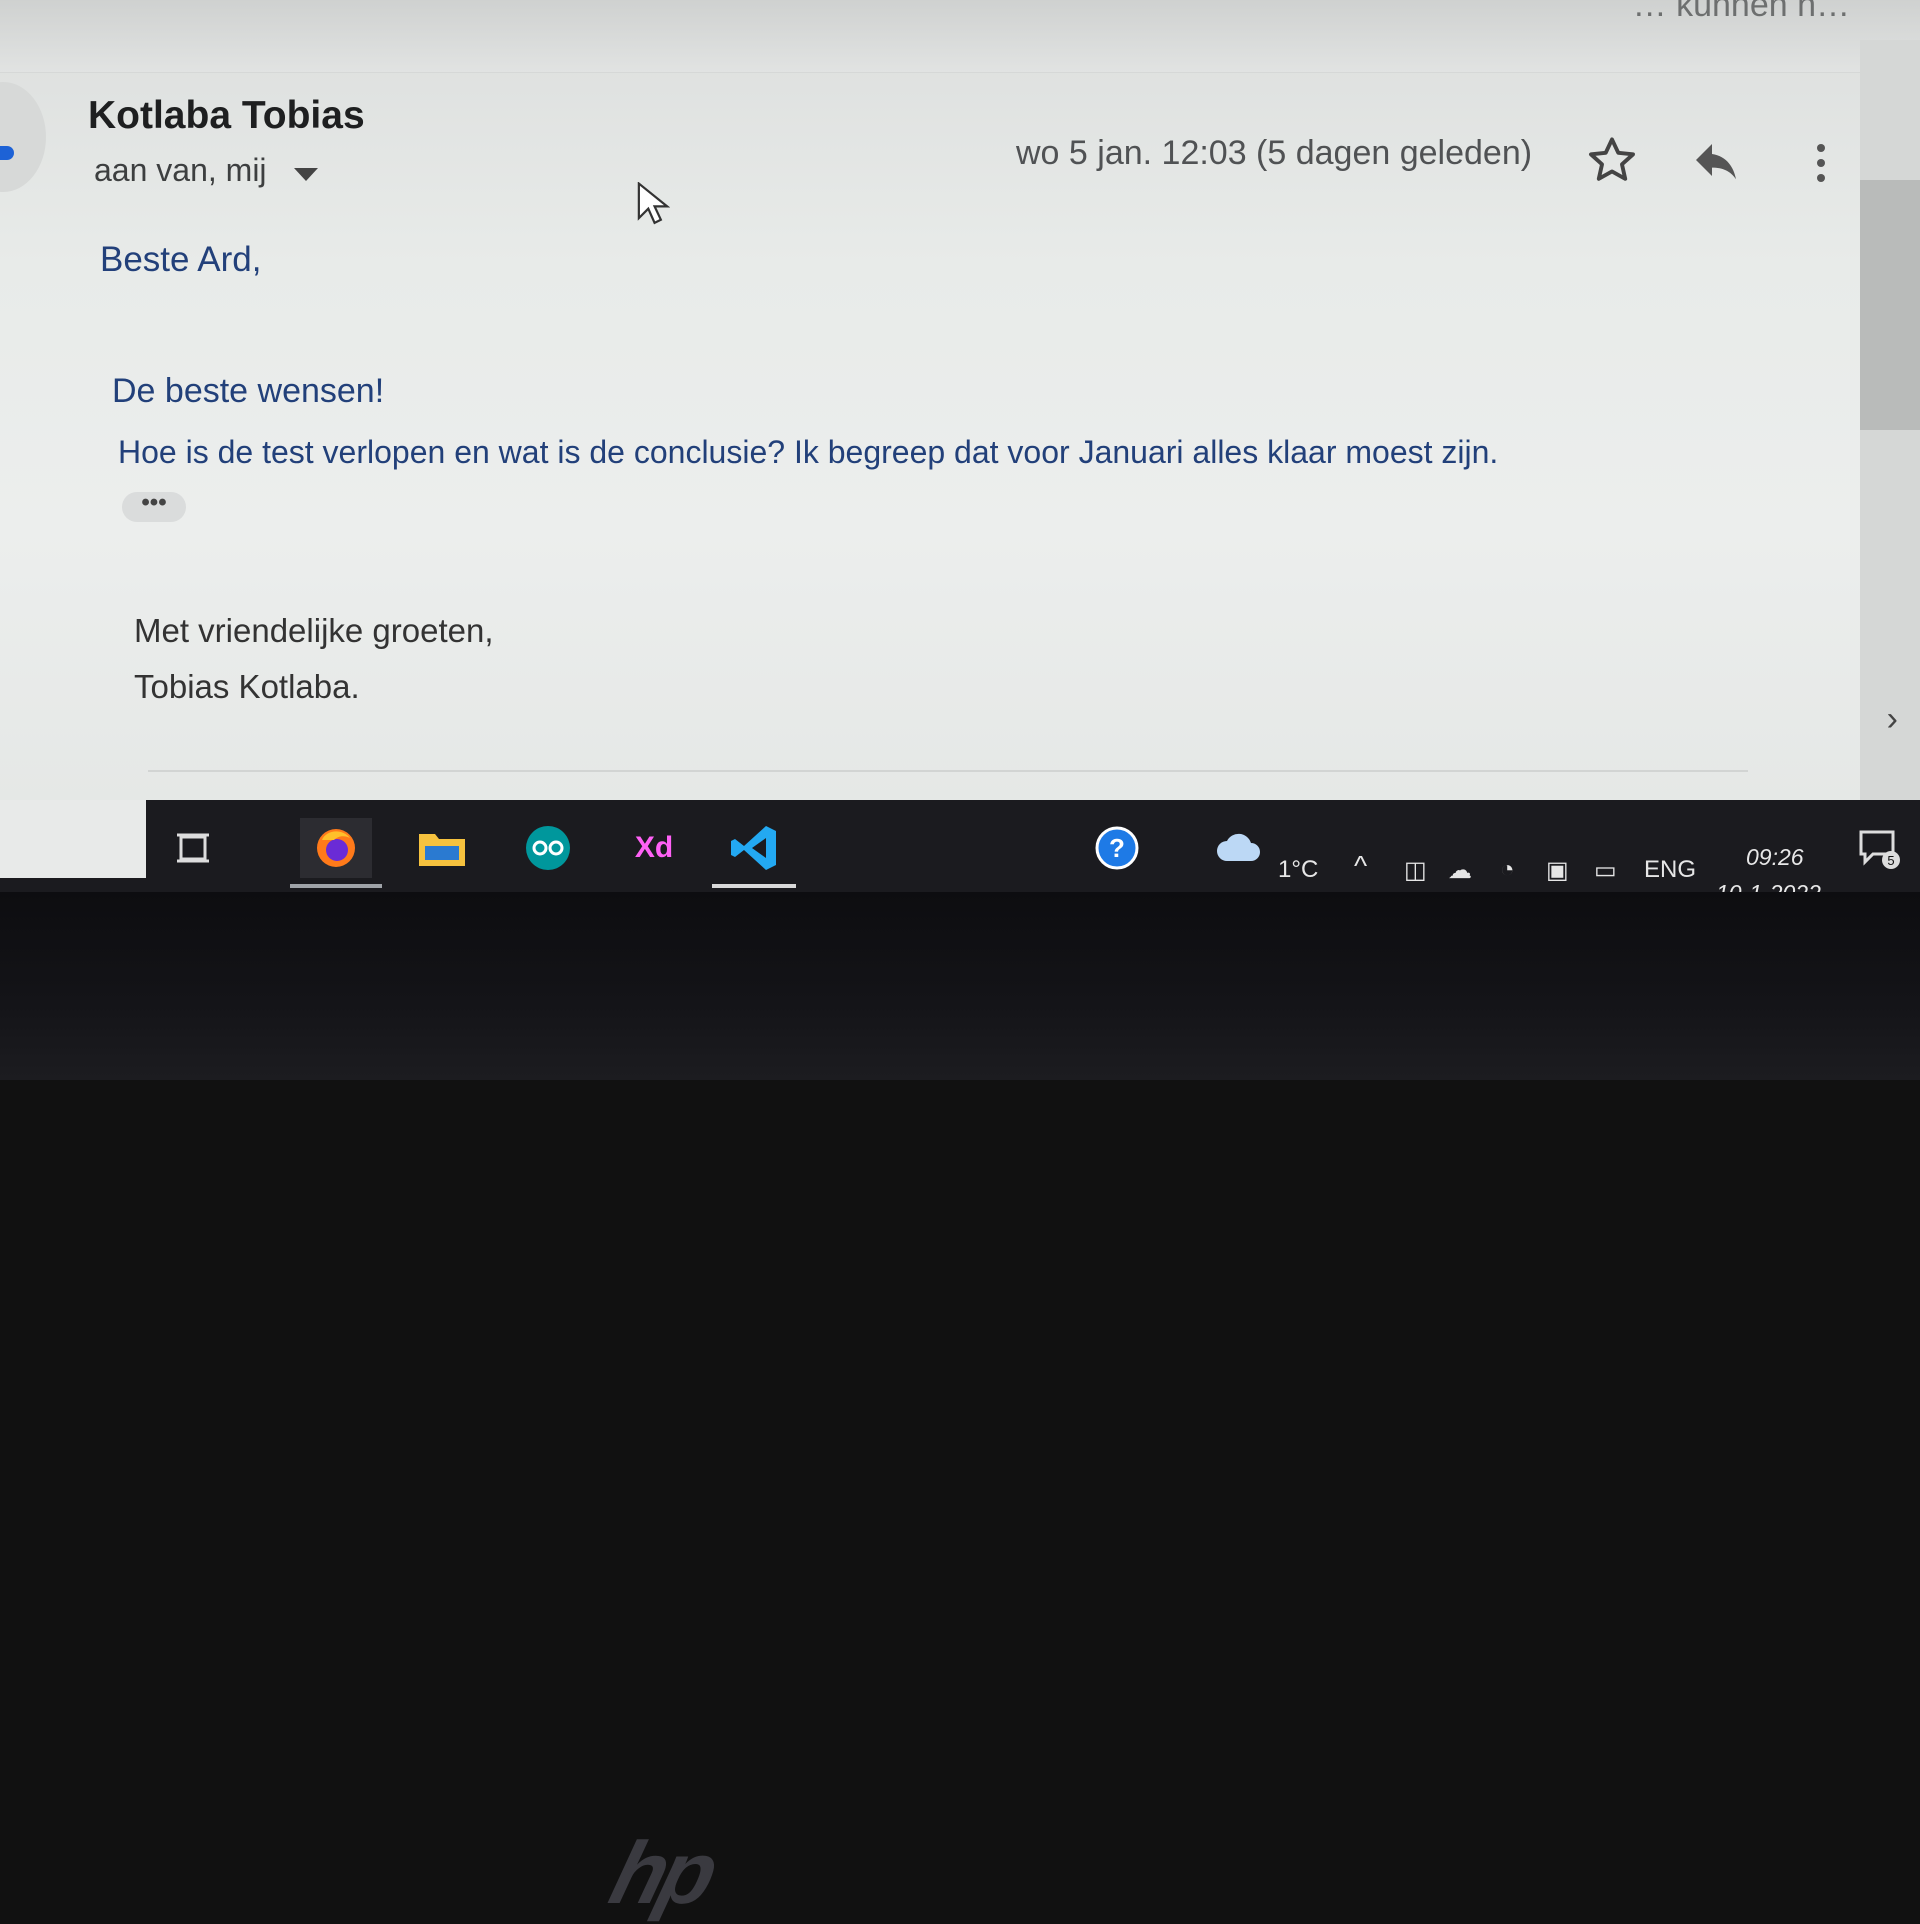  Describe the element at coordinates (1460, 870) in the screenshot. I see `onedrive-icon: ☁` at that location.